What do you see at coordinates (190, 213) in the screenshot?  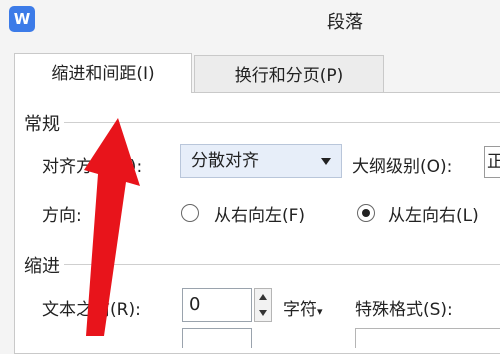 I see `radio-right-to-left` at bounding box center [190, 213].